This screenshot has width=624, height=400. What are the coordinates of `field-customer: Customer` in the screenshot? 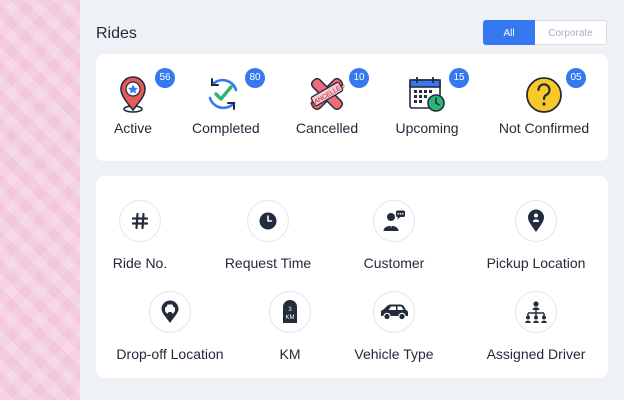 It's located at (394, 235).